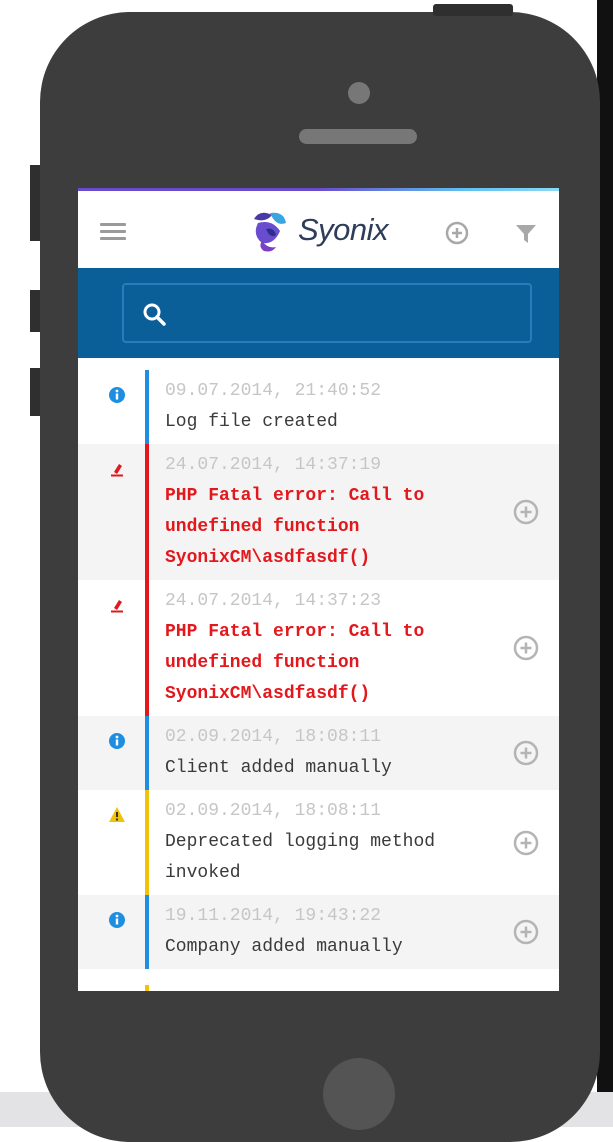 Image resolution: width=613 pixels, height=1142 pixels. Describe the element at coordinates (284, 947) in the screenshot. I see `log-message: Company added manually` at that location.